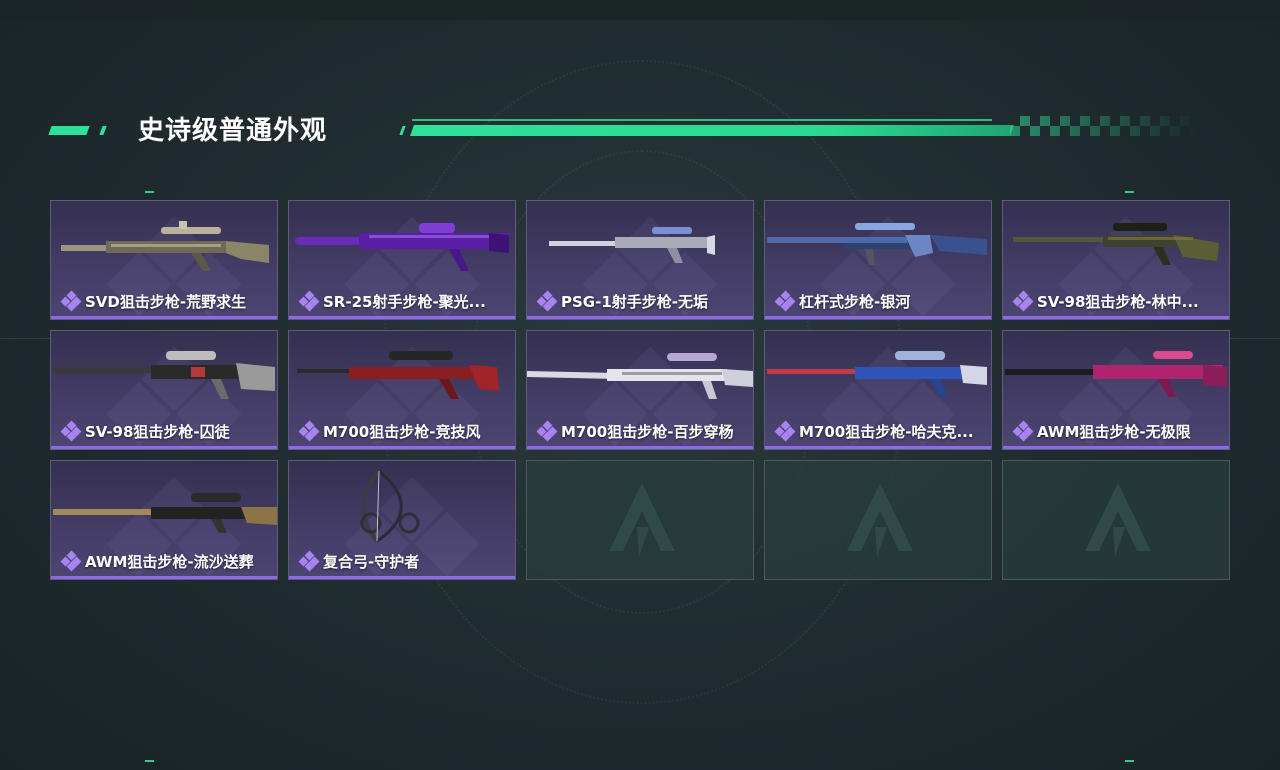 This screenshot has height=770, width=1280. I want to click on side-line-right, so click(1255, 338).